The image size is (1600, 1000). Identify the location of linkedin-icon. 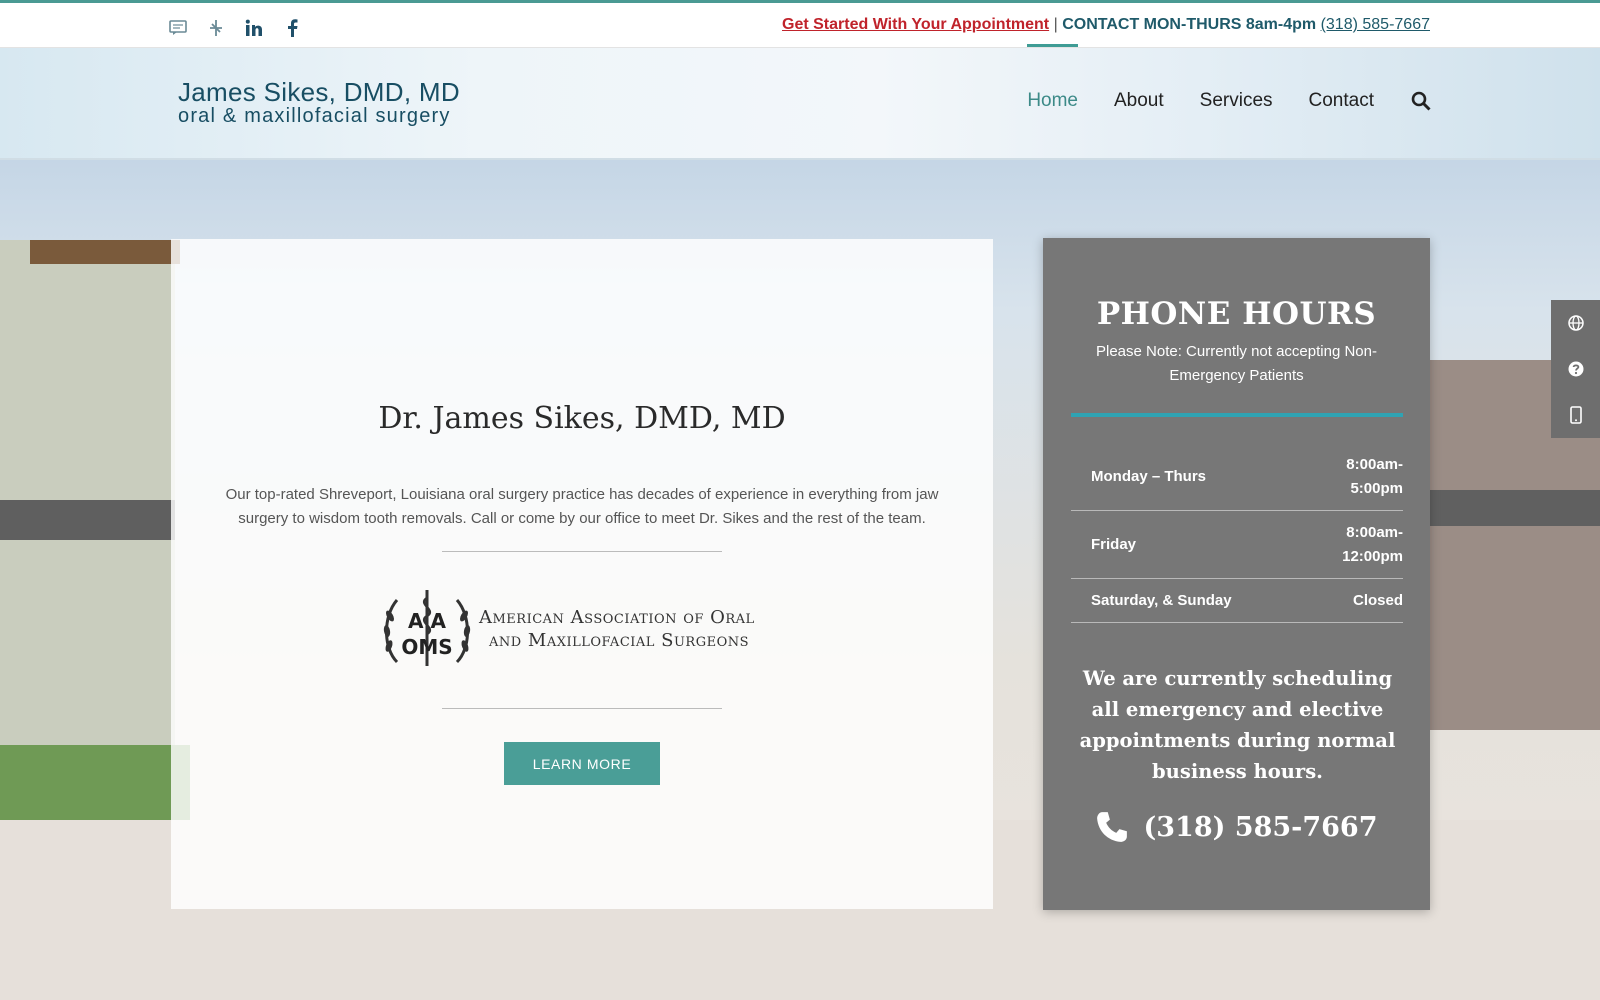
(254, 28).